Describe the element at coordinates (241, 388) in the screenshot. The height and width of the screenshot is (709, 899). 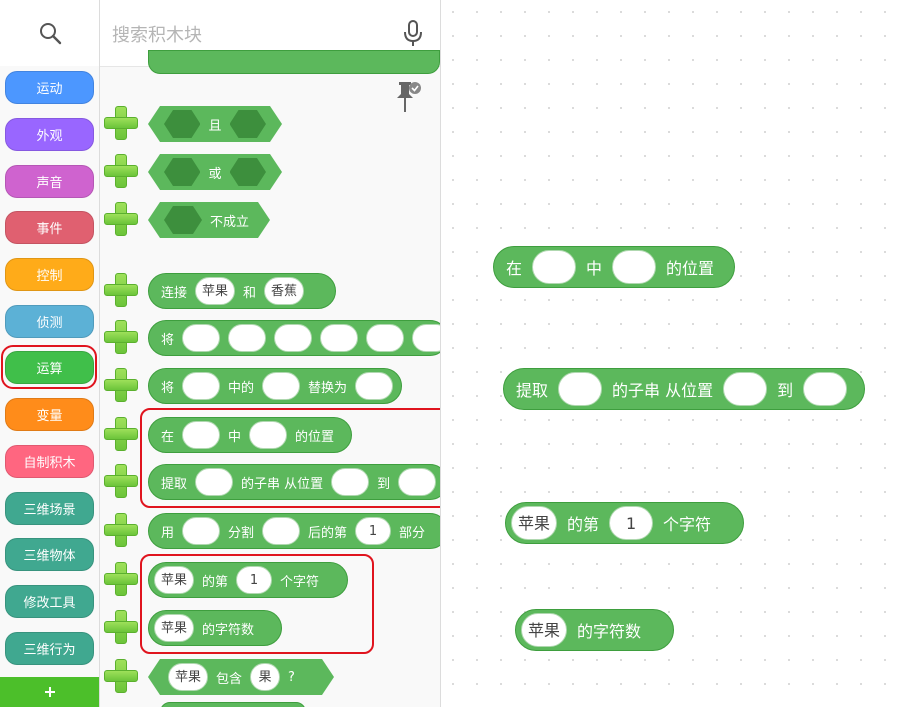
I see `replace-label: 中的` at that location.